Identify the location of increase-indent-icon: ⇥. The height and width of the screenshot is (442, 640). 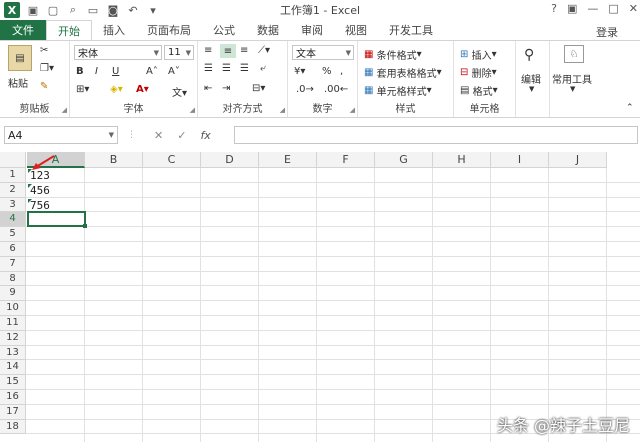
(226, 88).